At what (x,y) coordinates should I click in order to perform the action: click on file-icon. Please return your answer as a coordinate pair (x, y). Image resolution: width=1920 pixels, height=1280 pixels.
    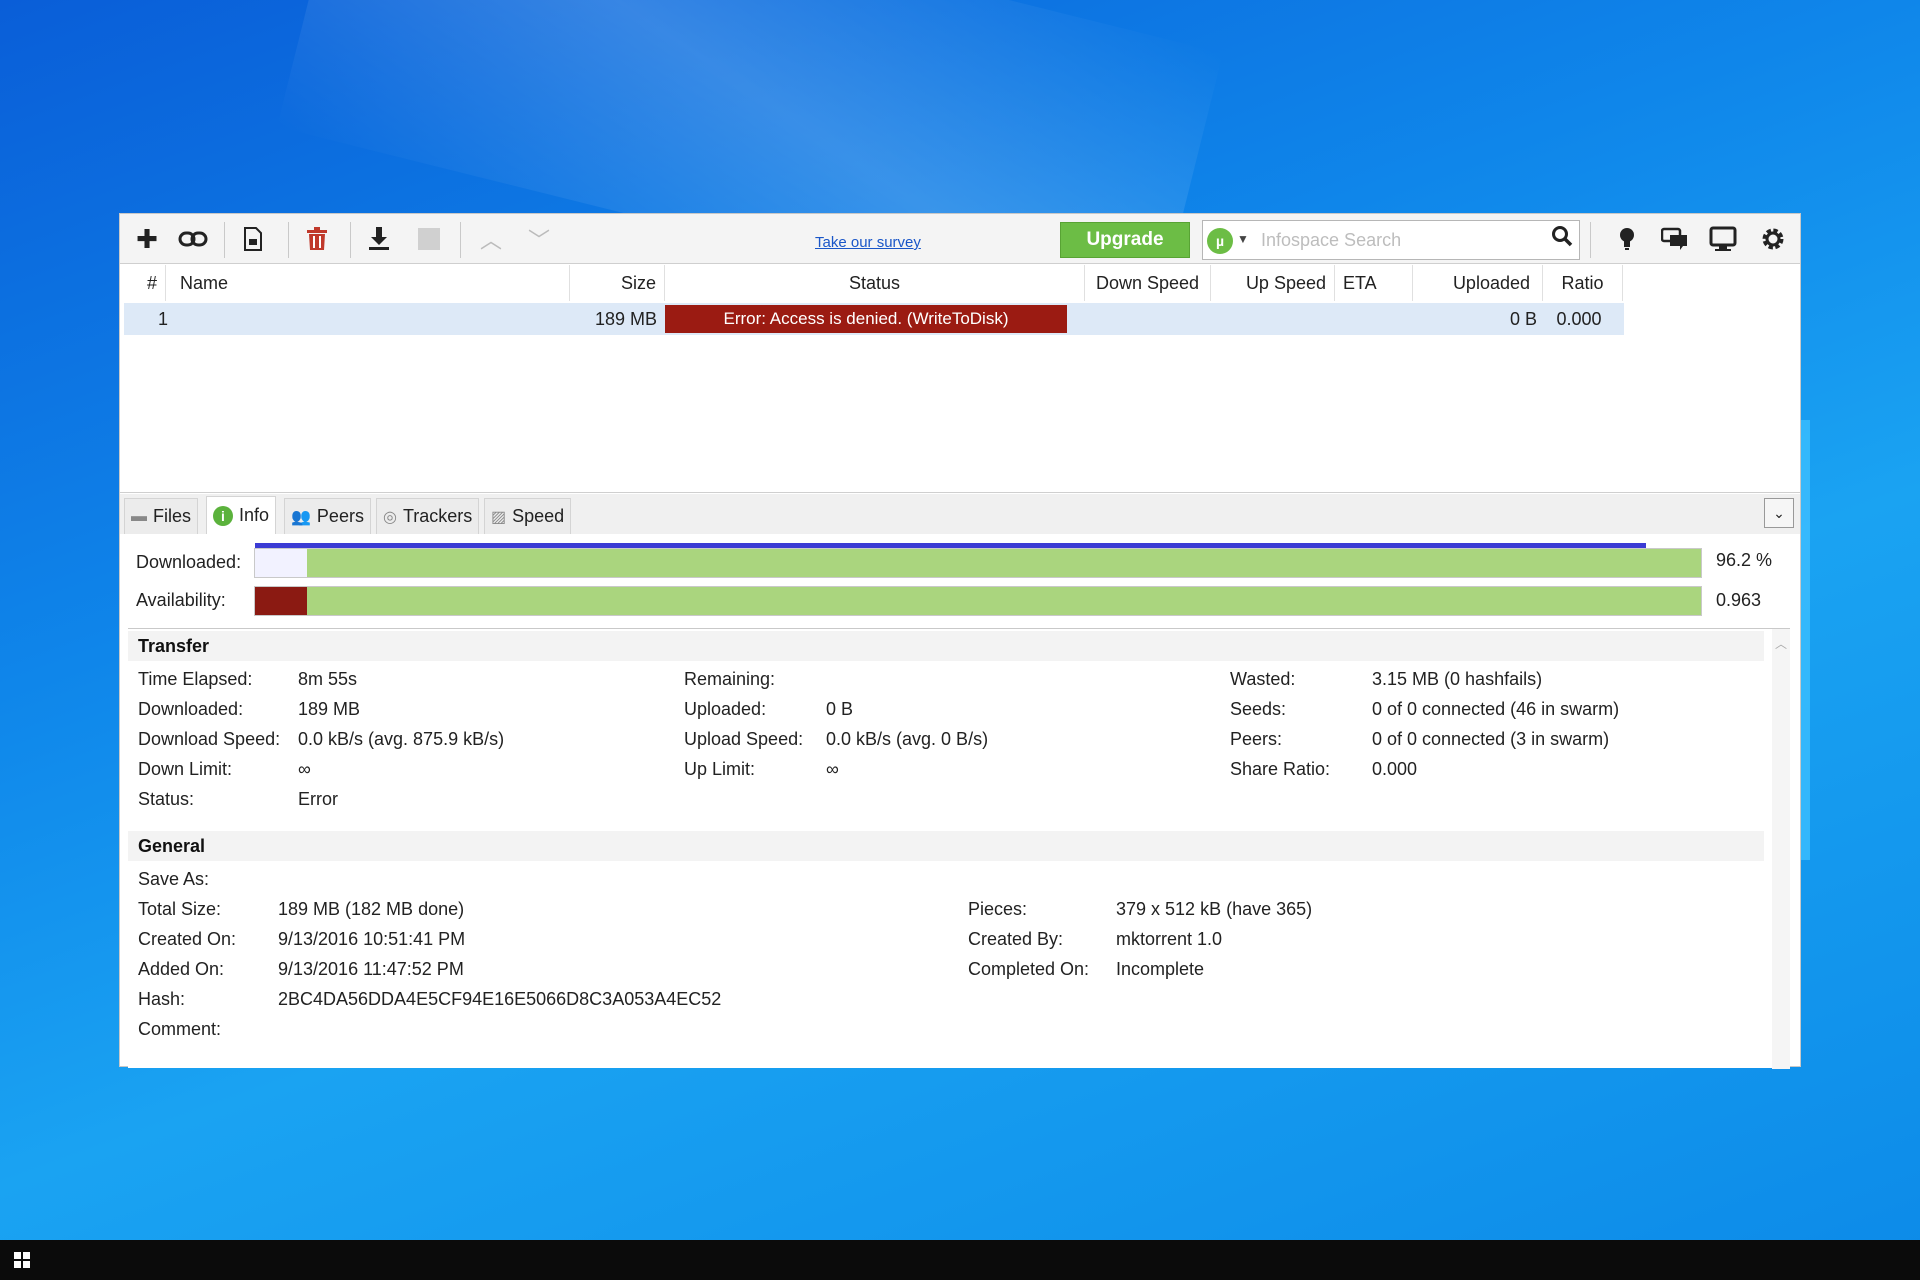
    Looking at the image, I should click on (253, 239).